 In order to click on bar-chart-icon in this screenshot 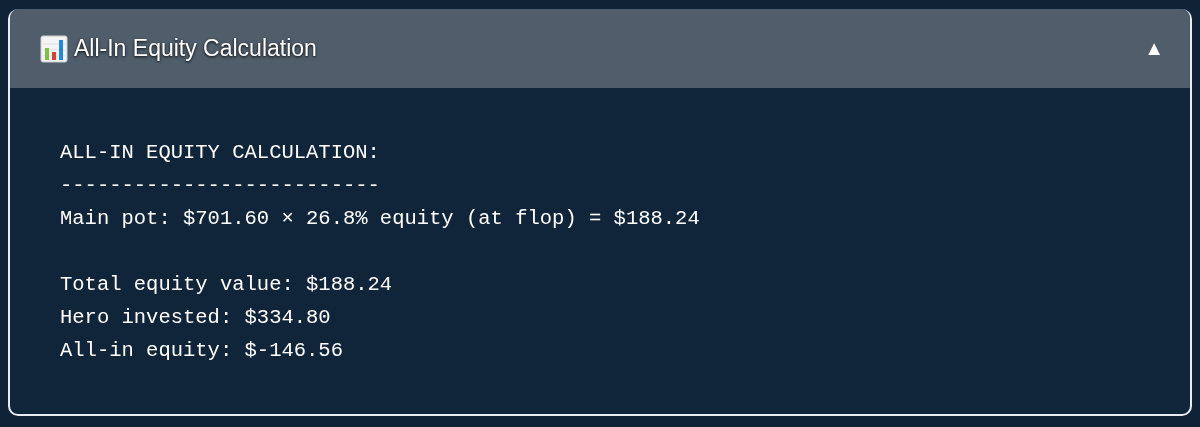, I will do `click(54, 48)`.